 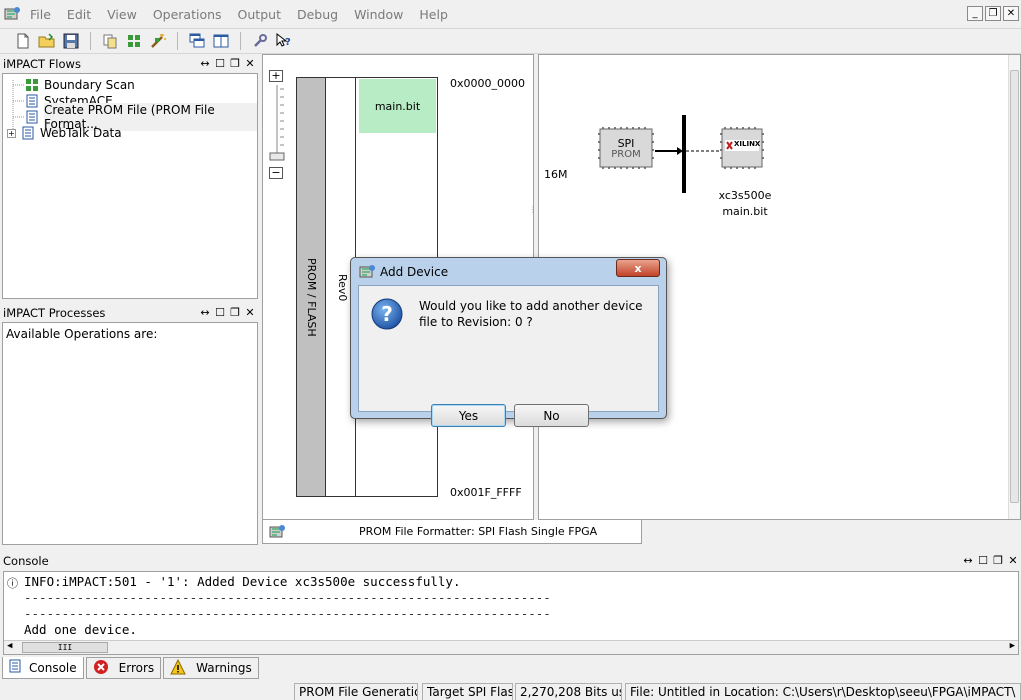 I want to click on processes-panel-header: iMPACT Processes ↔ ☐ ❐ ✕, so click(x=129, y=313).